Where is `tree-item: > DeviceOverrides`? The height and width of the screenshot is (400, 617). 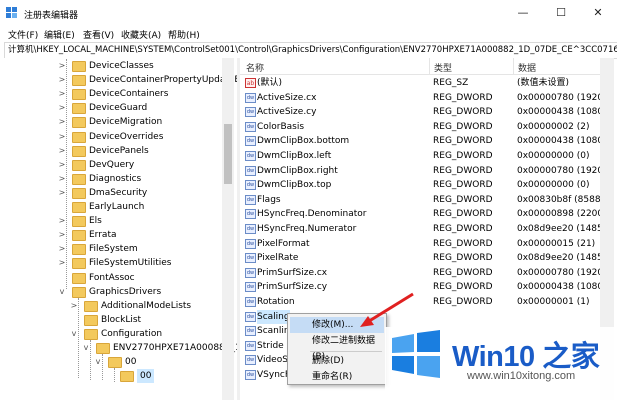
tree-item: > DeviceOverrides is located at coordinates (114, 137).